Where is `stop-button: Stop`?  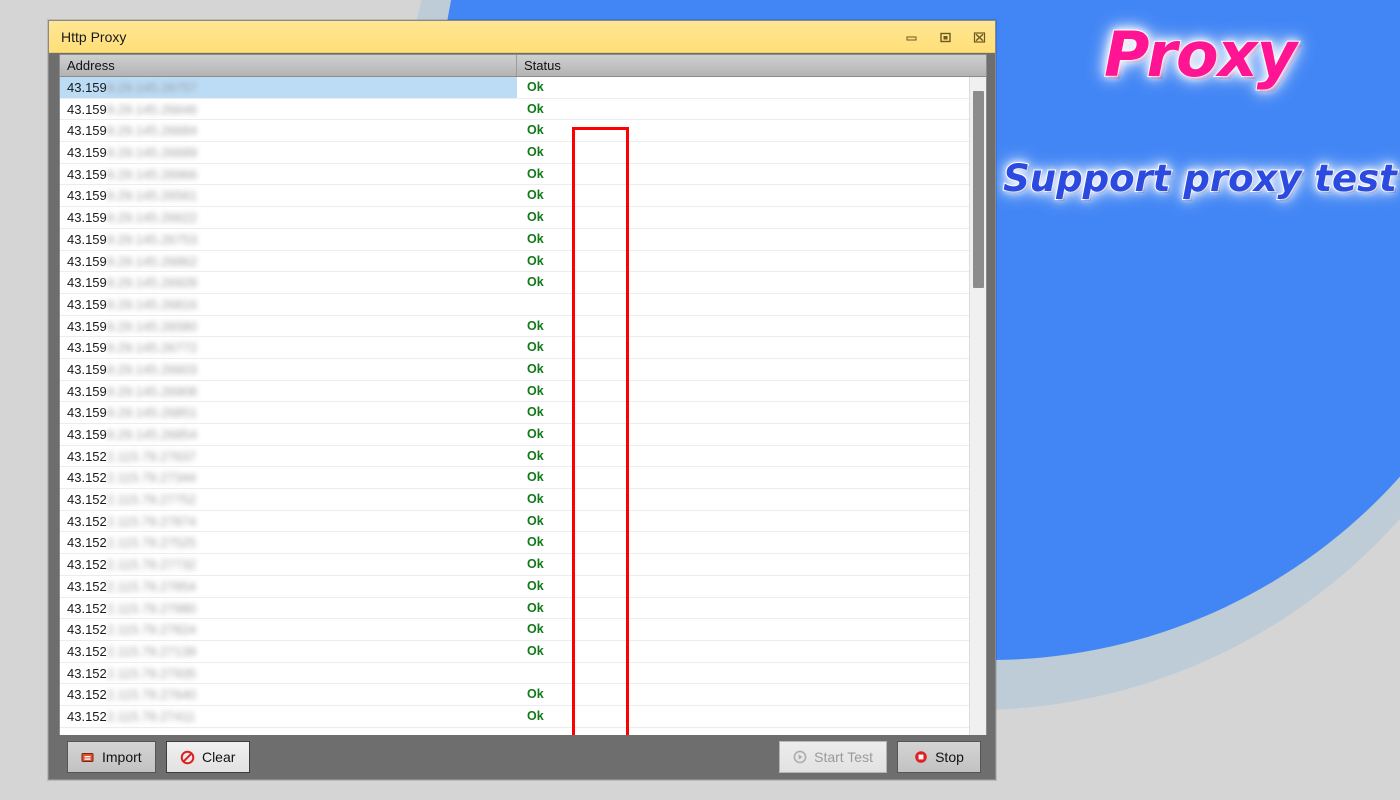
stop-button: Stop is located at coordinates (939, 757).